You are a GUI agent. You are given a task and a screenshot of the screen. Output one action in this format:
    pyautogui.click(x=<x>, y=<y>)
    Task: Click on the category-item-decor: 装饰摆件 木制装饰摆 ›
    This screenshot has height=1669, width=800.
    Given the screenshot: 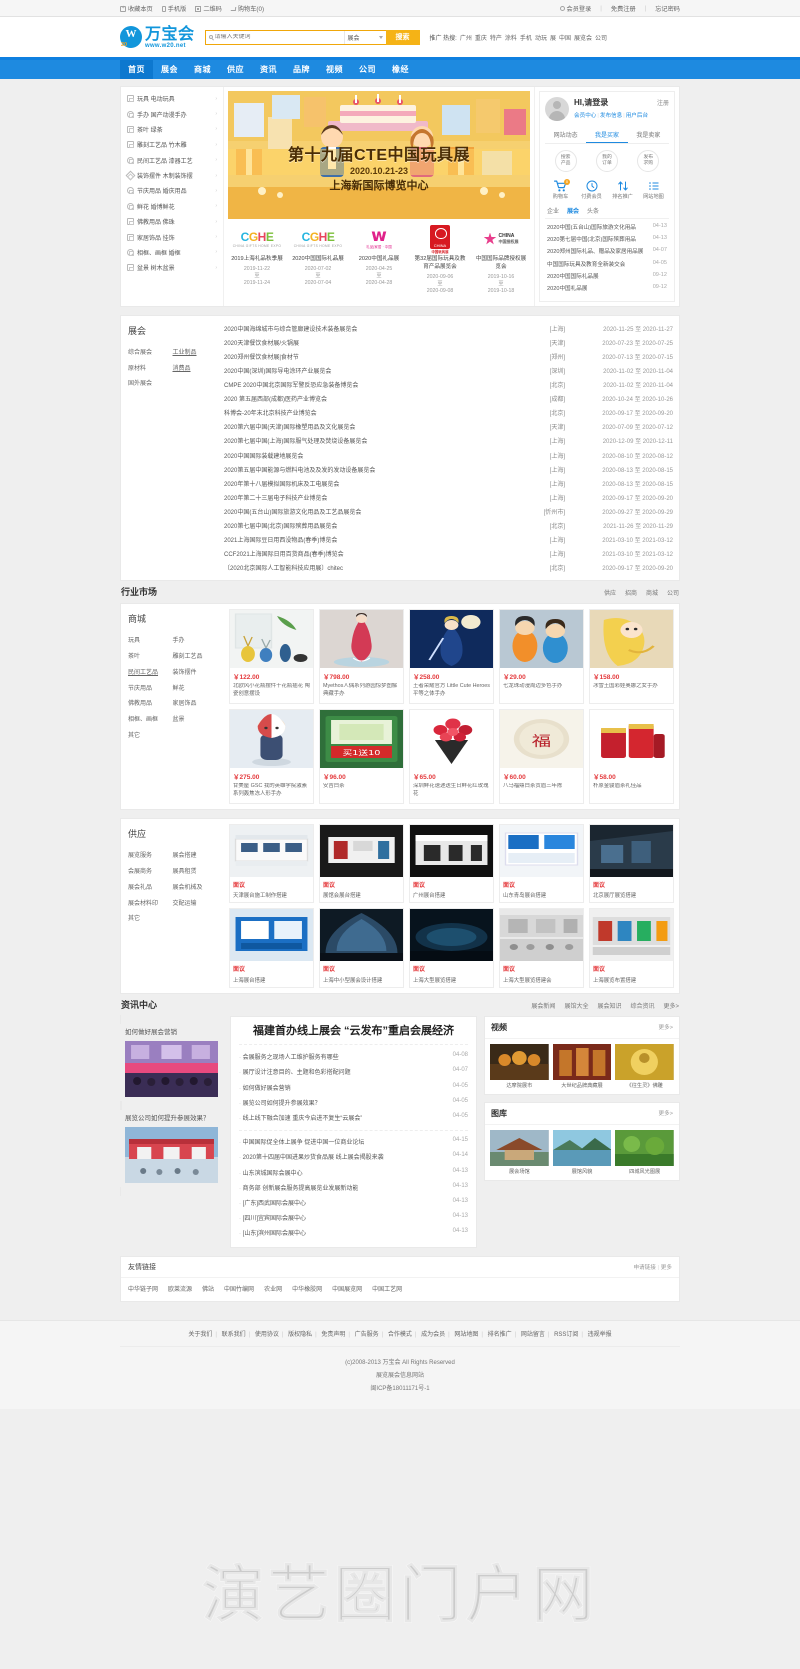 What is the action you would take?
    pyautogui.click(x=172, y=175)
    